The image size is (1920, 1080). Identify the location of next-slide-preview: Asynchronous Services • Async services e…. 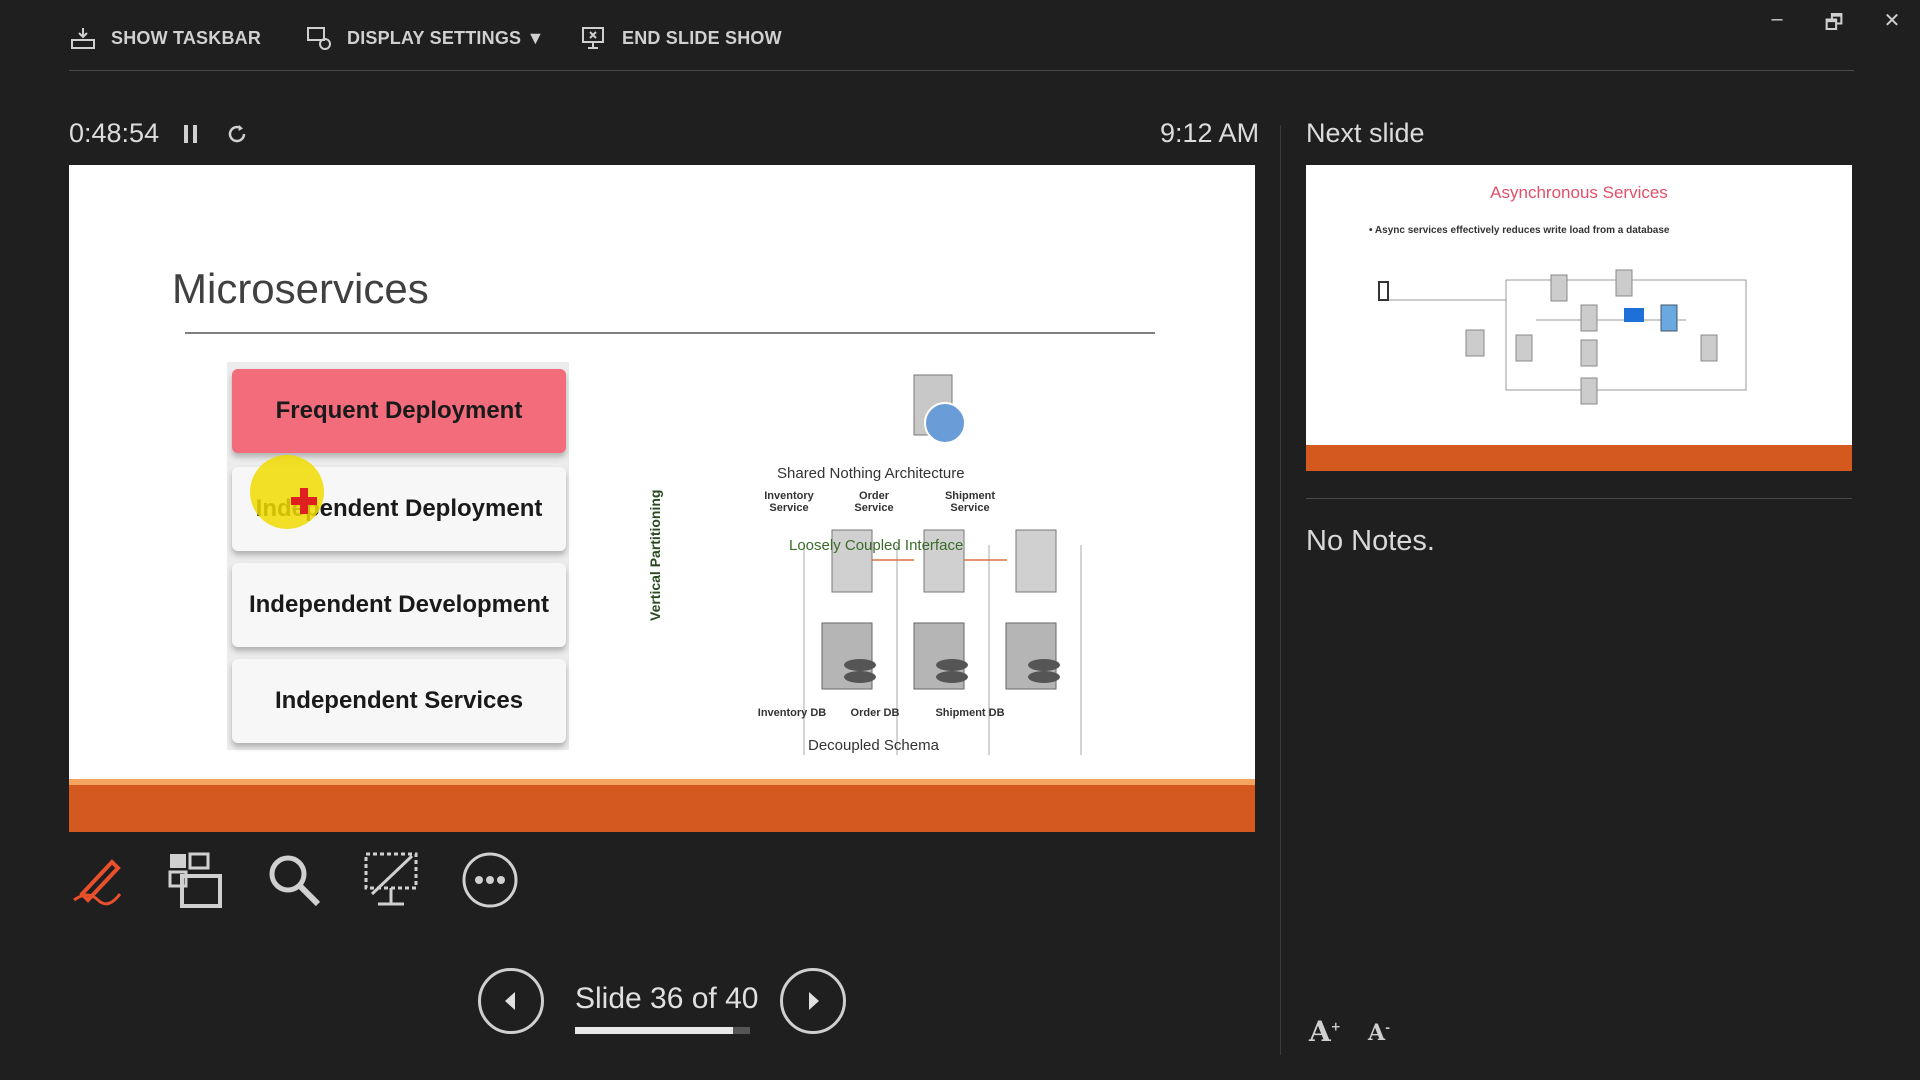
(1579, 318).